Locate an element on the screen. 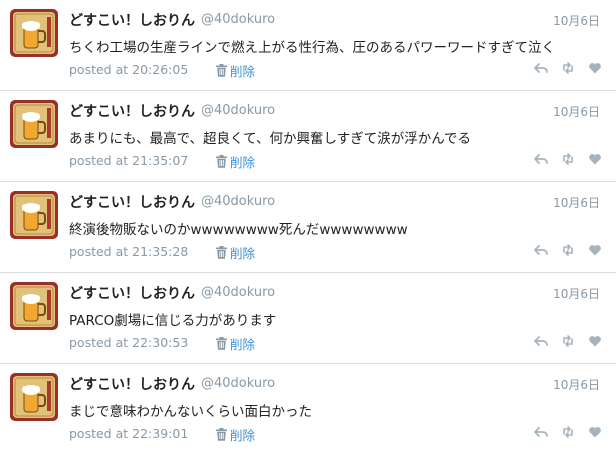 This screenshot has height=455, width=616. tweet-text: まじで意味わかんないくらい面白かった is located at coordinates (190, 412).